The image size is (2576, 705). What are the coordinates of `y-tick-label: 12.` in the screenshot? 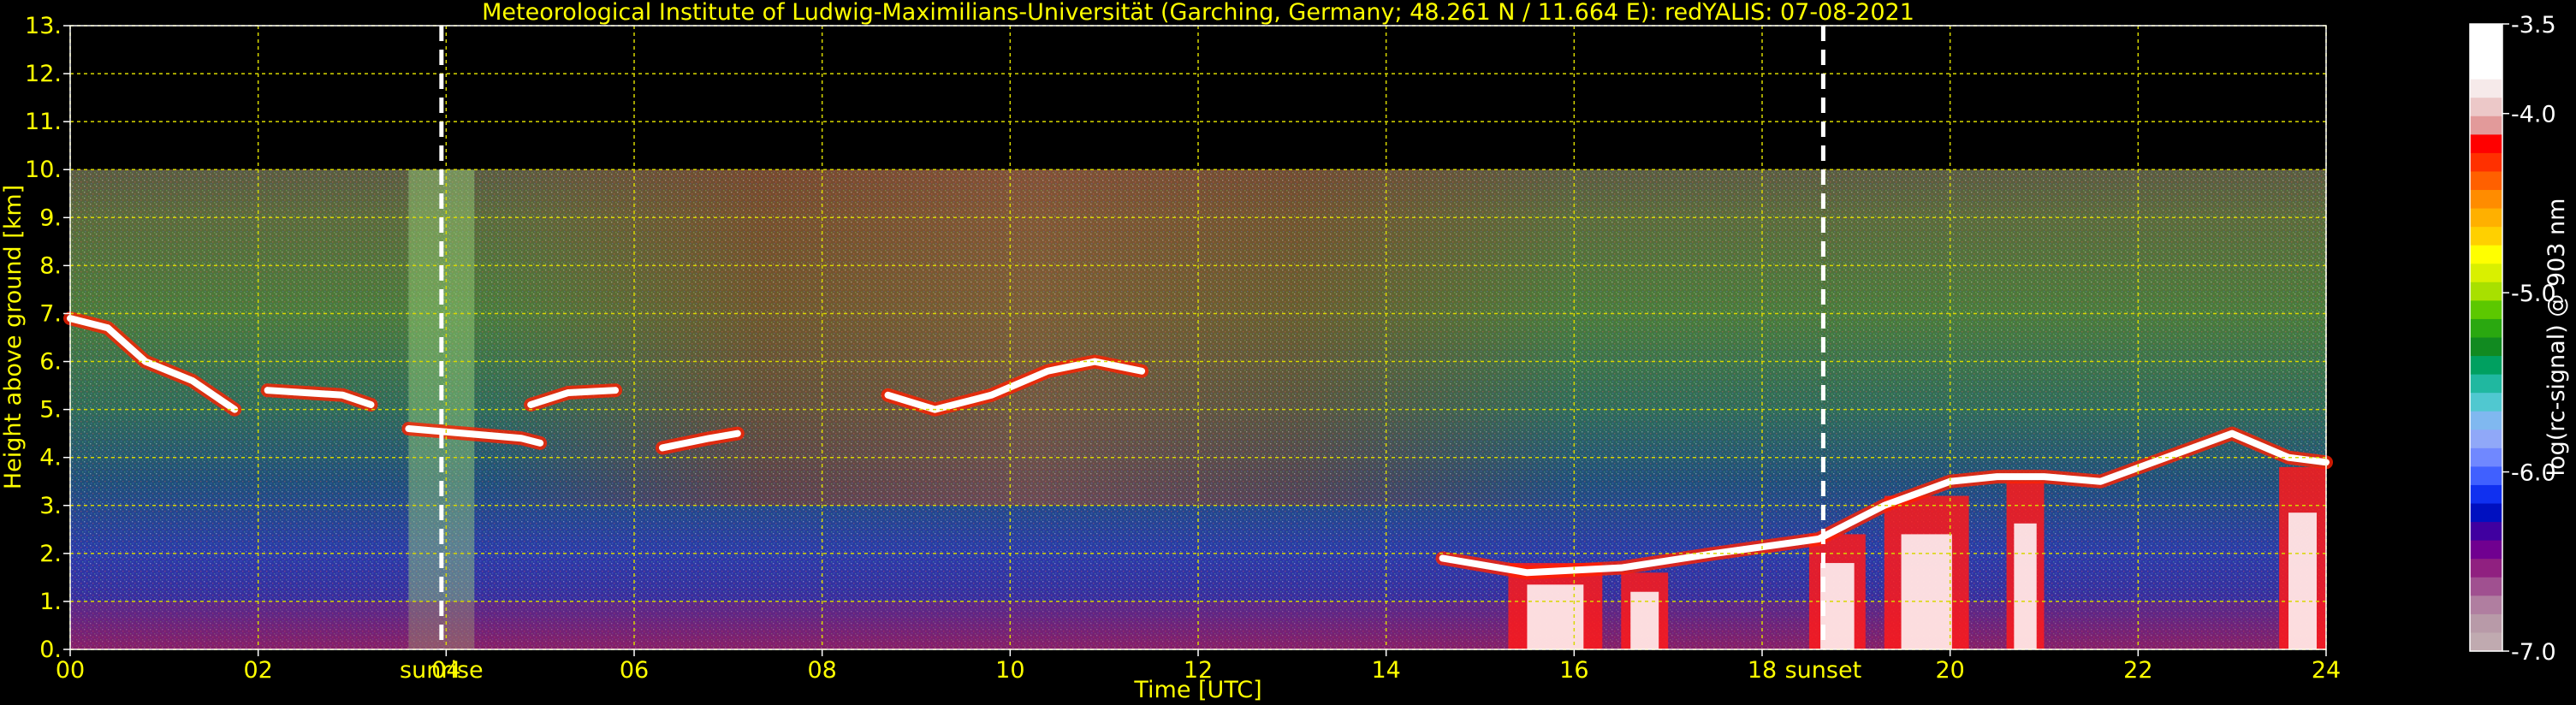 It's located at (43, 74).